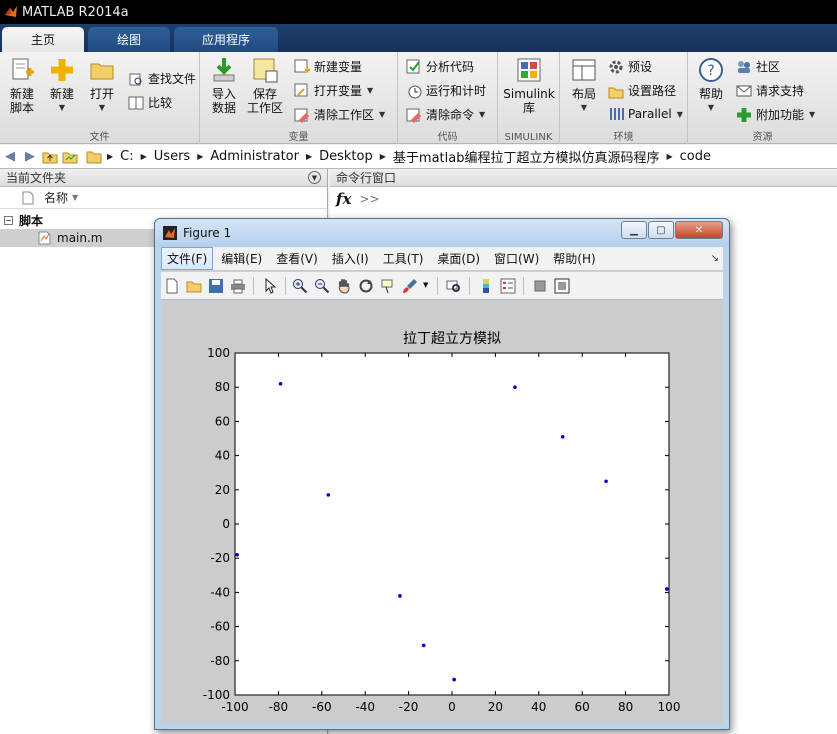 The height and width of the screenshot is (734, 837). I want to click on collapse-icon: −, so click(8, 220).